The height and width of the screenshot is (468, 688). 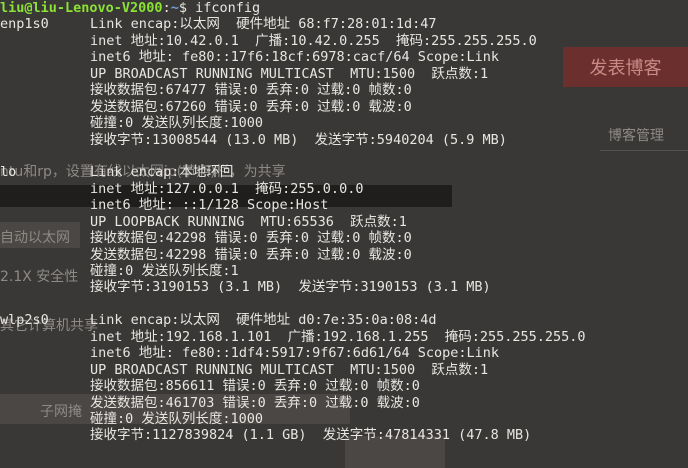 What do you see at coordinates (344, 271) in the screenshot?
I see `output-line: 碰撞:0 发送队列长度:1` at bounding box center [344, 271].